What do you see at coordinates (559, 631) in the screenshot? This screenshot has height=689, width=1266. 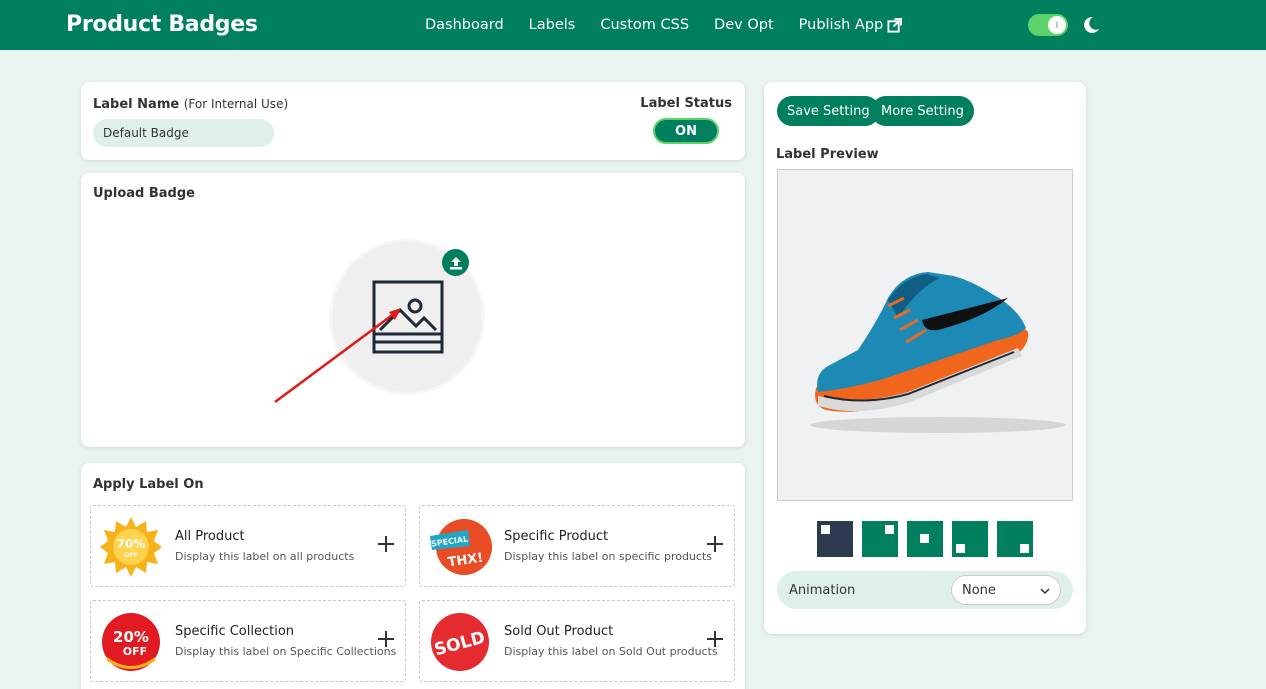 I see `option-title: Sold Out Product` at bounding box center [559, 631].